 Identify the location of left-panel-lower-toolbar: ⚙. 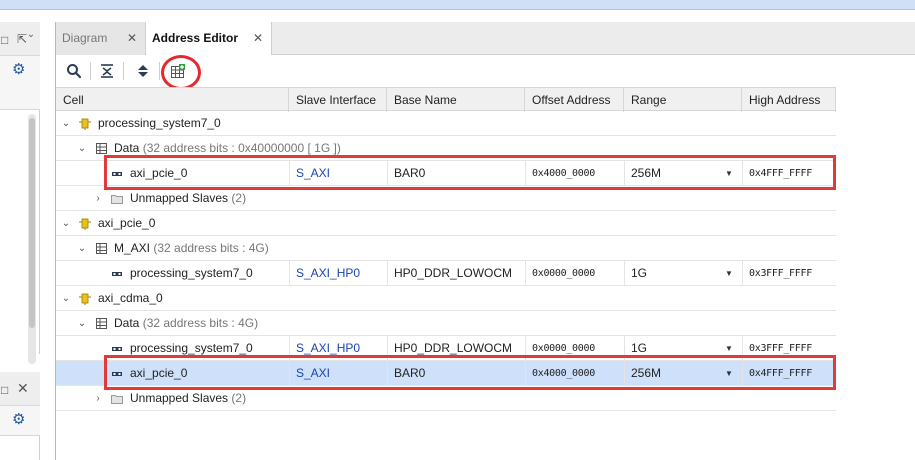
(20, 421).